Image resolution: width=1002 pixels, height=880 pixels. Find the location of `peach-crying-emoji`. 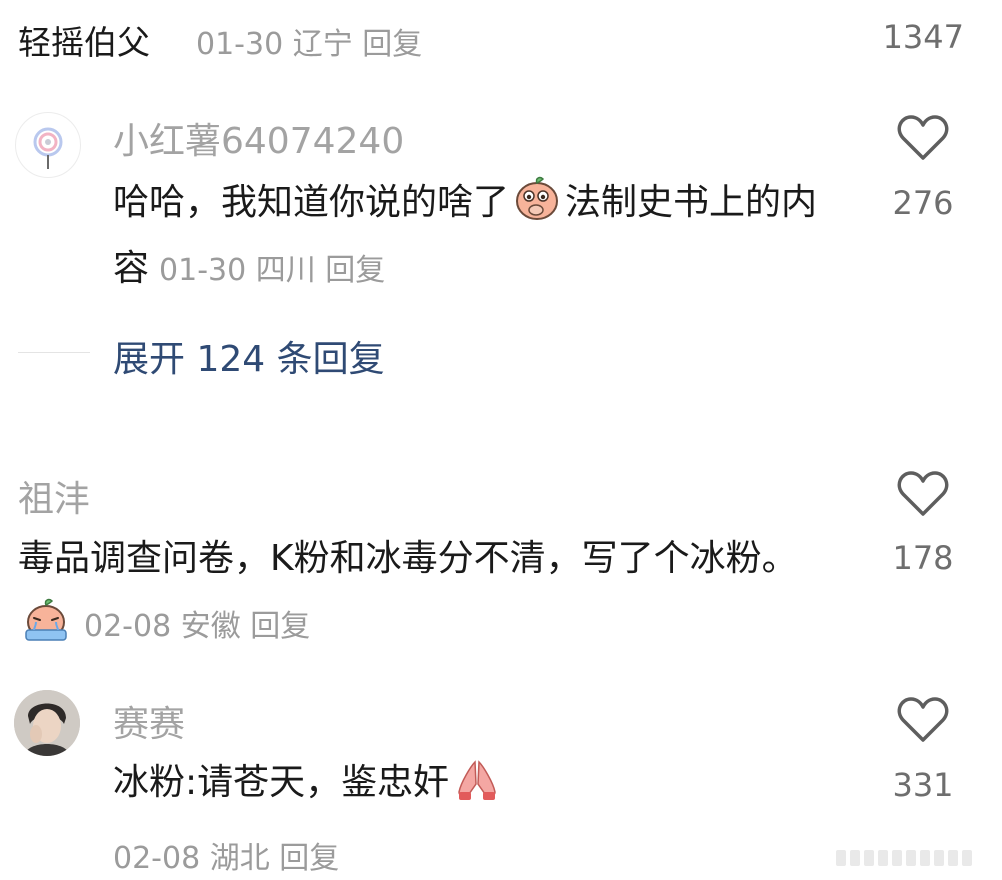

peach-crying-emoji is located at coordinates (46, 620).